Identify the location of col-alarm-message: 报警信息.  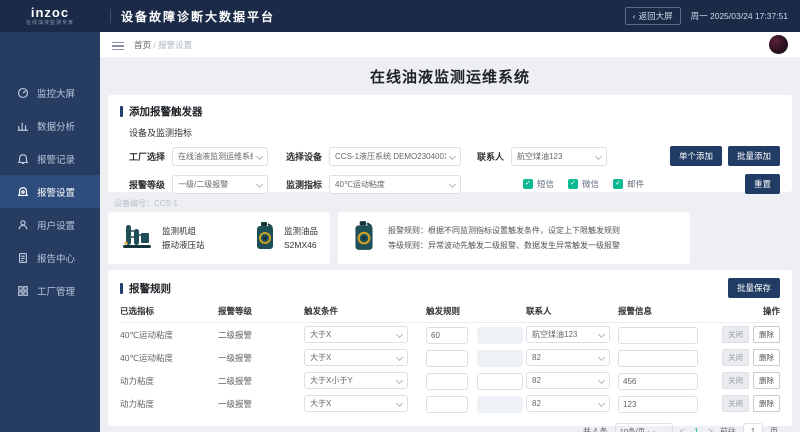
(635, 311).